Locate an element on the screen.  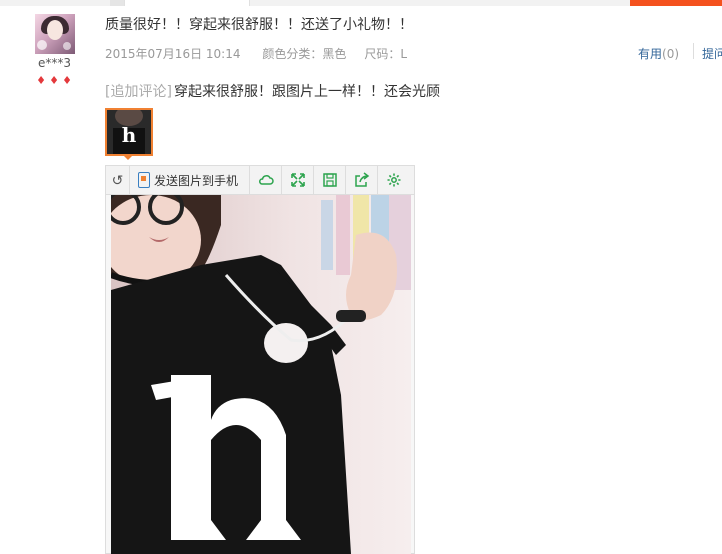
expand-icon is located at coordinates (297, 180).